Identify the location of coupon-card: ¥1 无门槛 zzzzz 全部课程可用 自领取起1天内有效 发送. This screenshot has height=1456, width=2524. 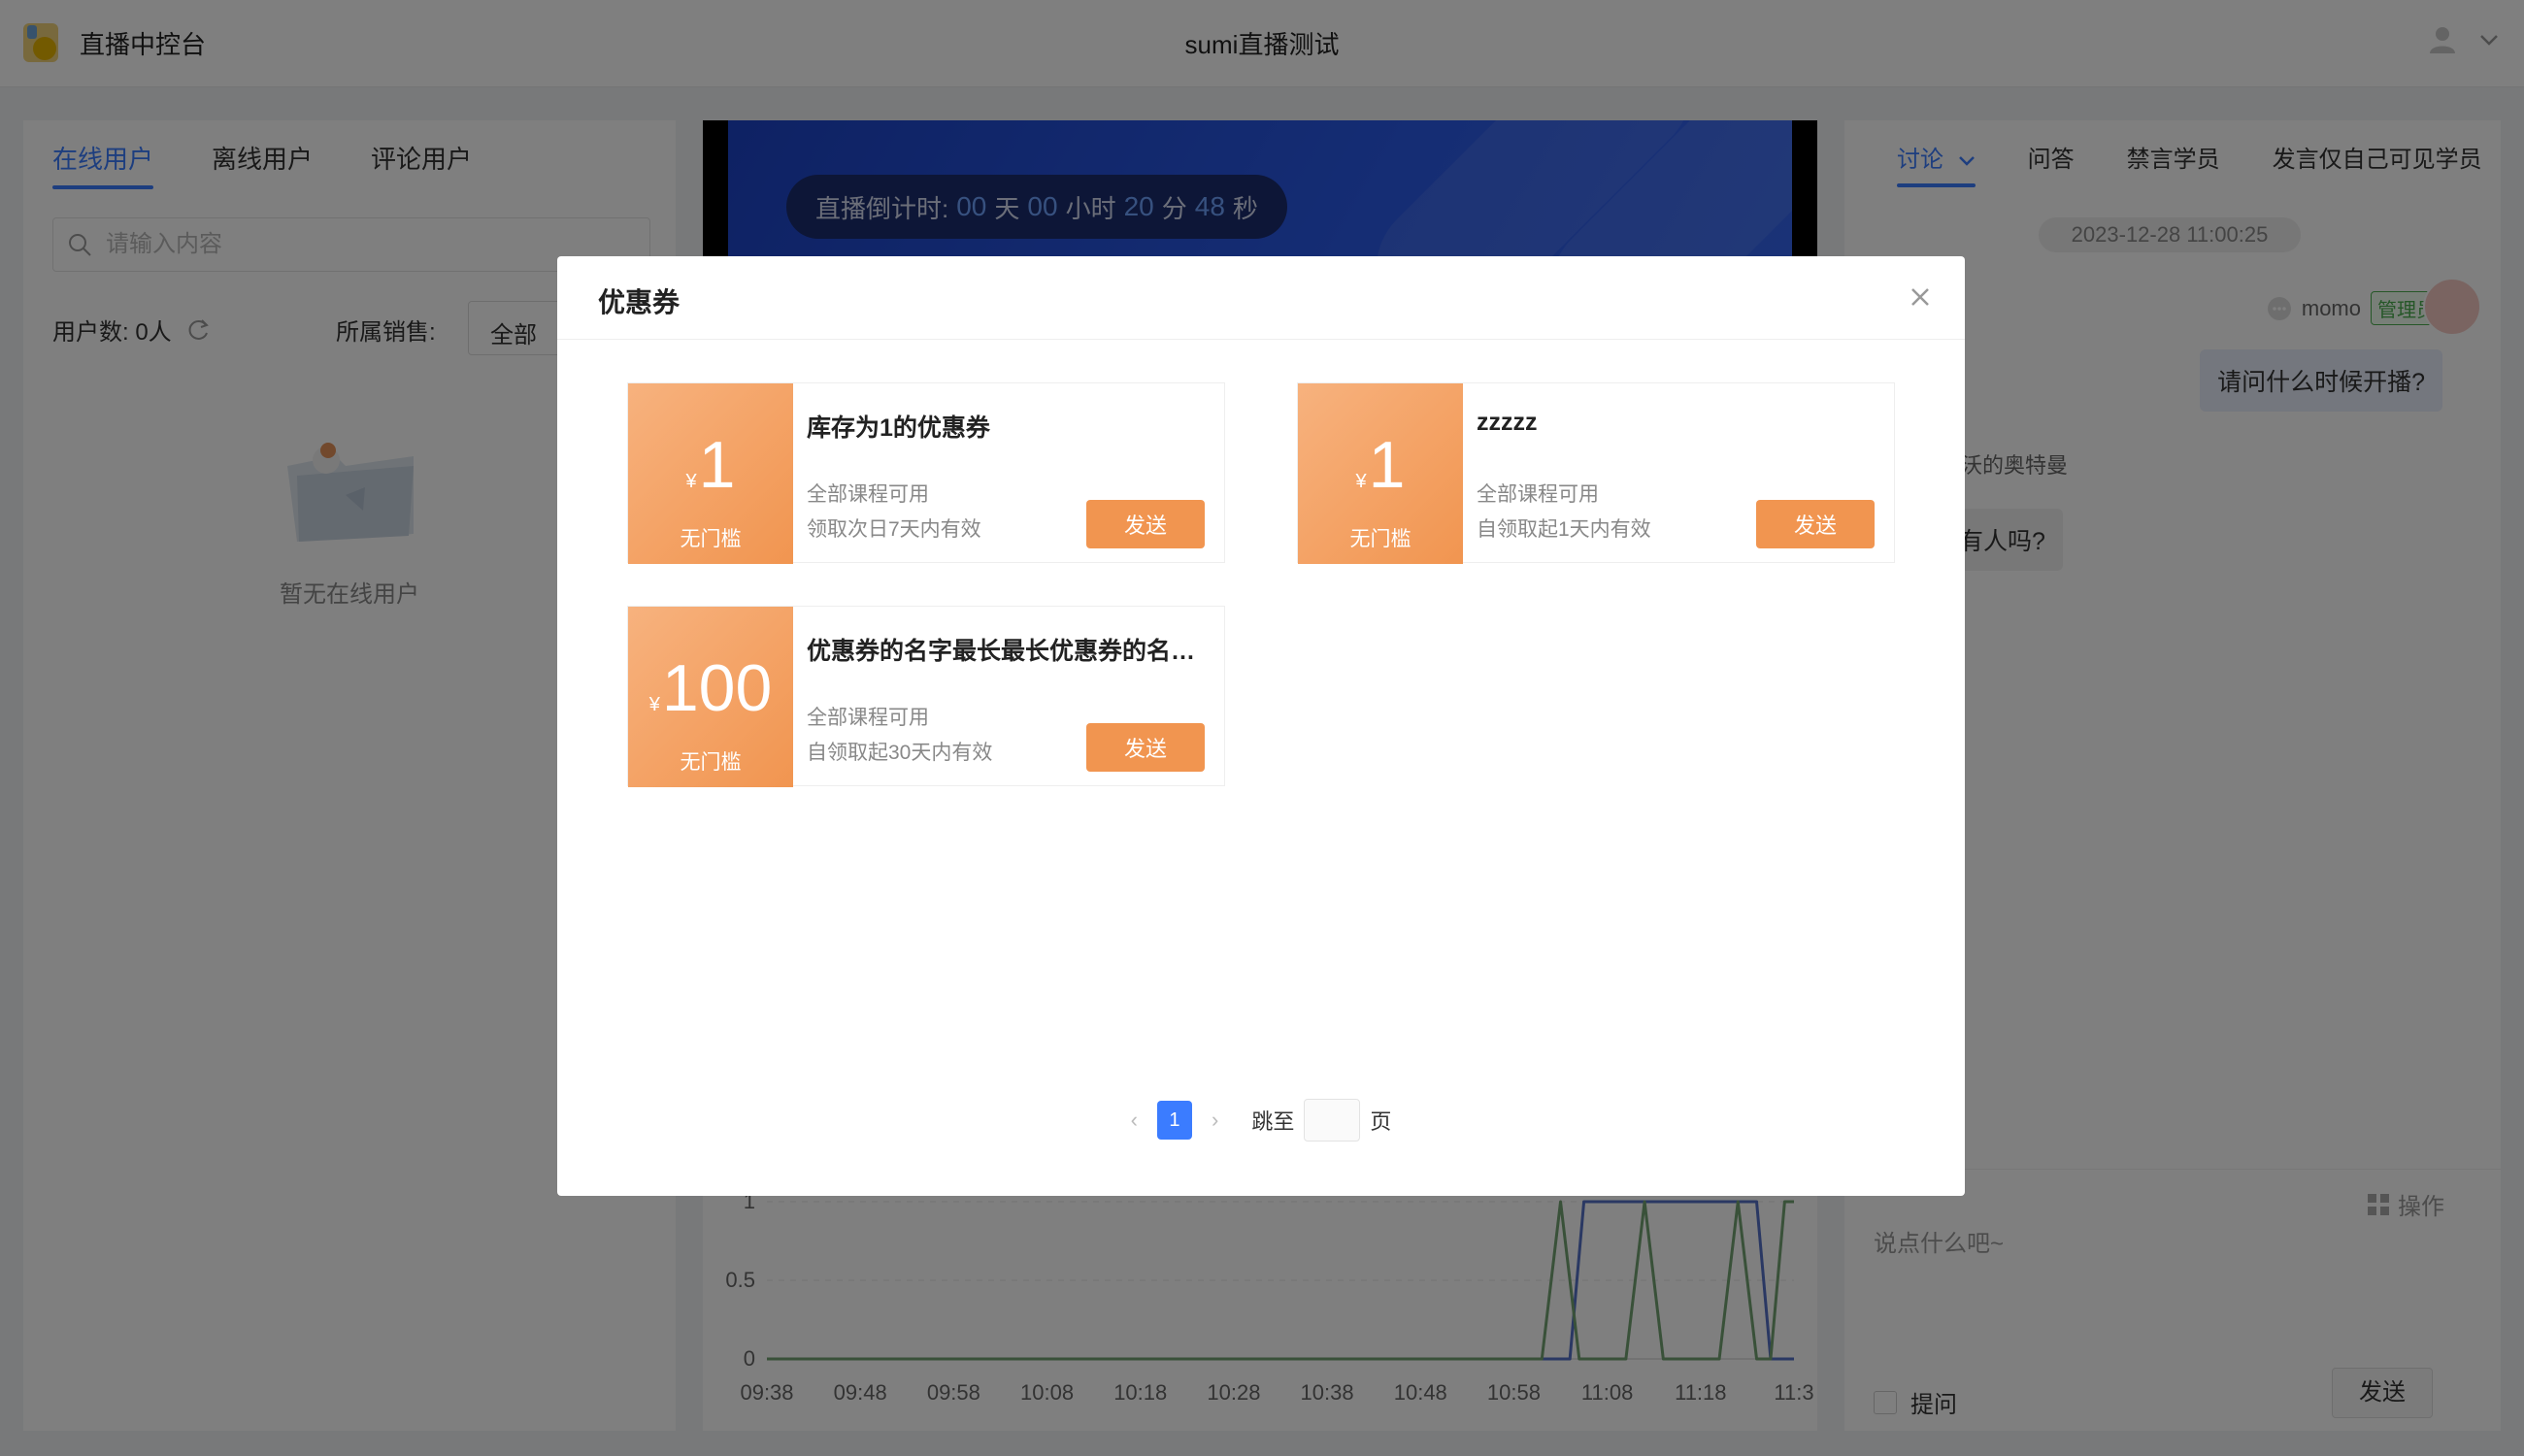
(1596, 473).